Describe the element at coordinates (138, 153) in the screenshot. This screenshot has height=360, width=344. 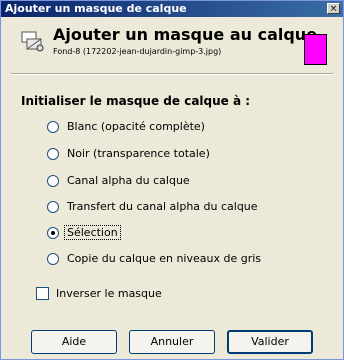
I see `option-label: Noir (transparence totale)` at that location.